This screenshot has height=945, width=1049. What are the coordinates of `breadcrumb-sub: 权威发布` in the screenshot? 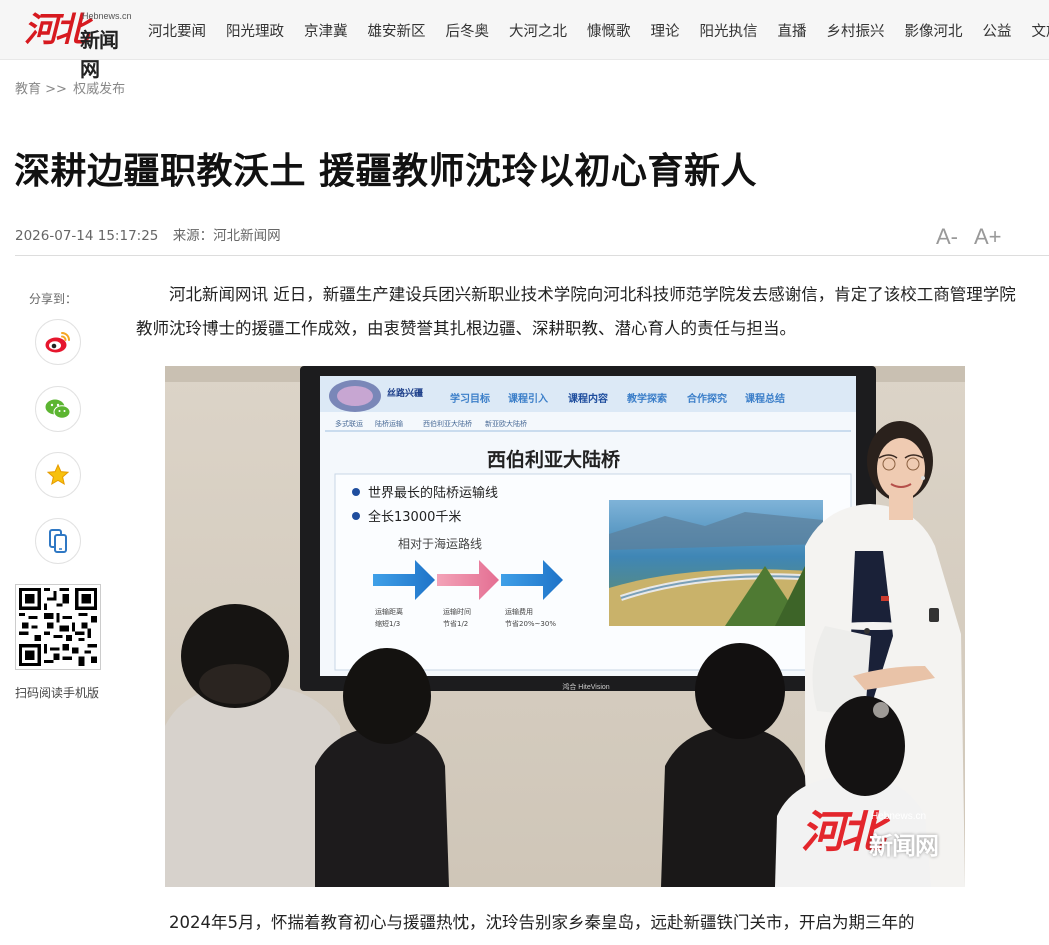 It's located at (99, 89).